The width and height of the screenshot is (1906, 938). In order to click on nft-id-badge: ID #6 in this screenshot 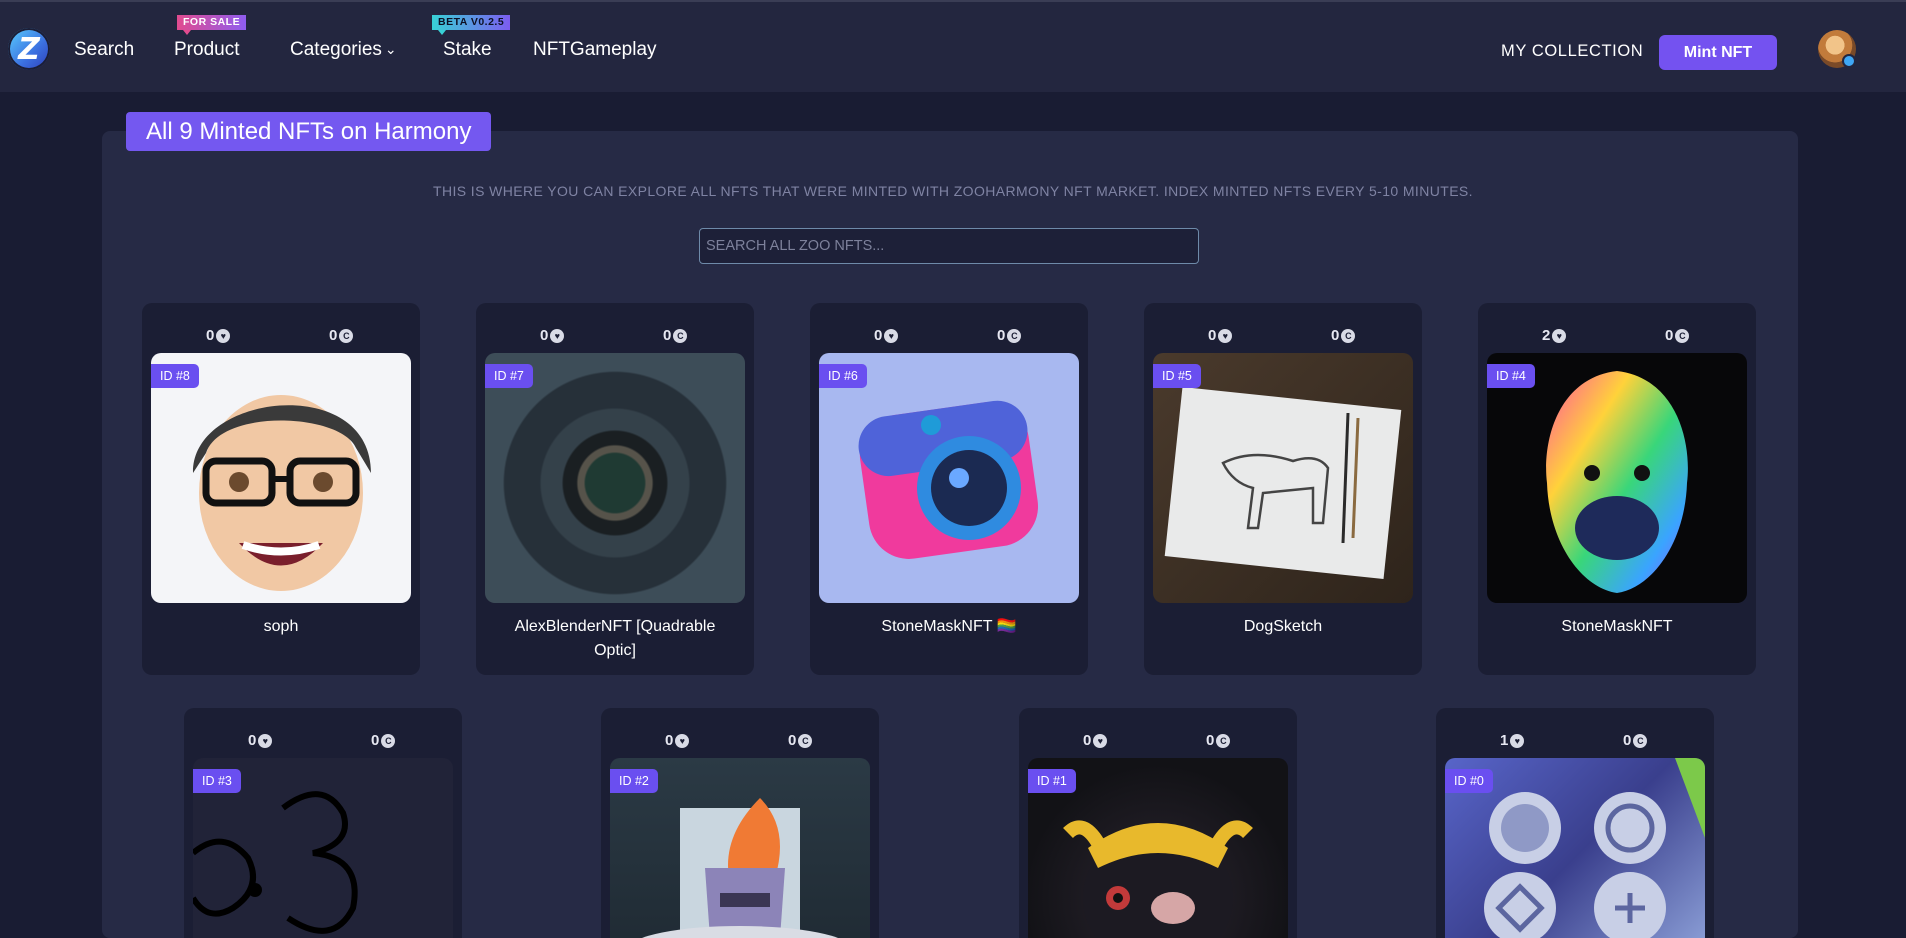, I will do `click(843, 376)`.